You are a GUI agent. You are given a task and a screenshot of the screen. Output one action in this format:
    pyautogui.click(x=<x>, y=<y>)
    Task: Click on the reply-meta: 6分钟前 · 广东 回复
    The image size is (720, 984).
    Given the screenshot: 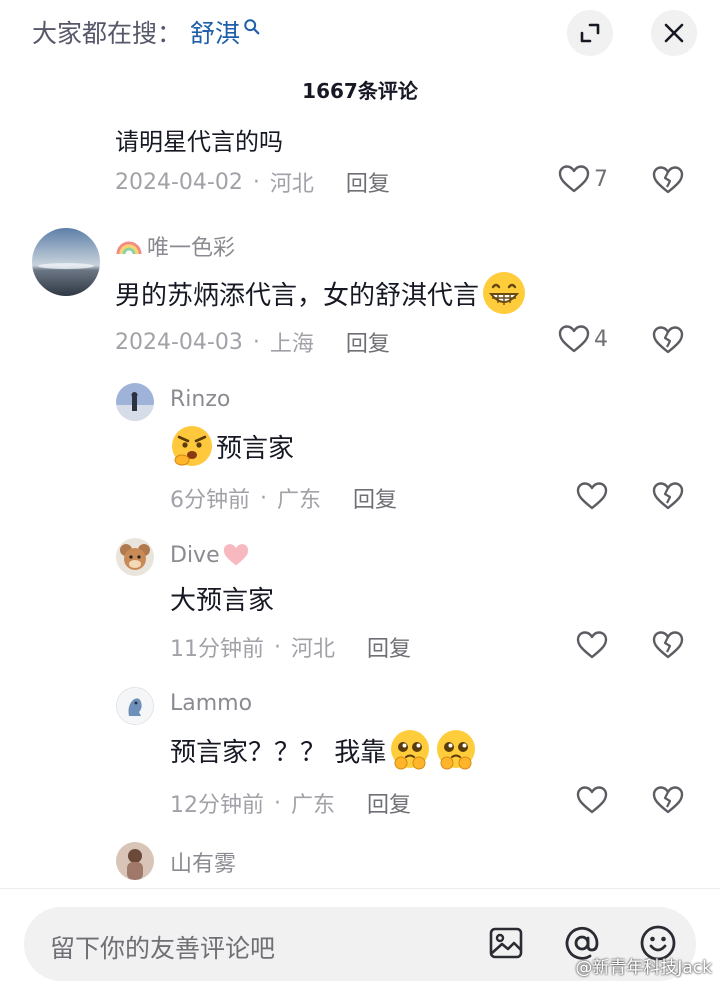 What is the action you would take?
    pyautogui.click(x=283, y=498)
    